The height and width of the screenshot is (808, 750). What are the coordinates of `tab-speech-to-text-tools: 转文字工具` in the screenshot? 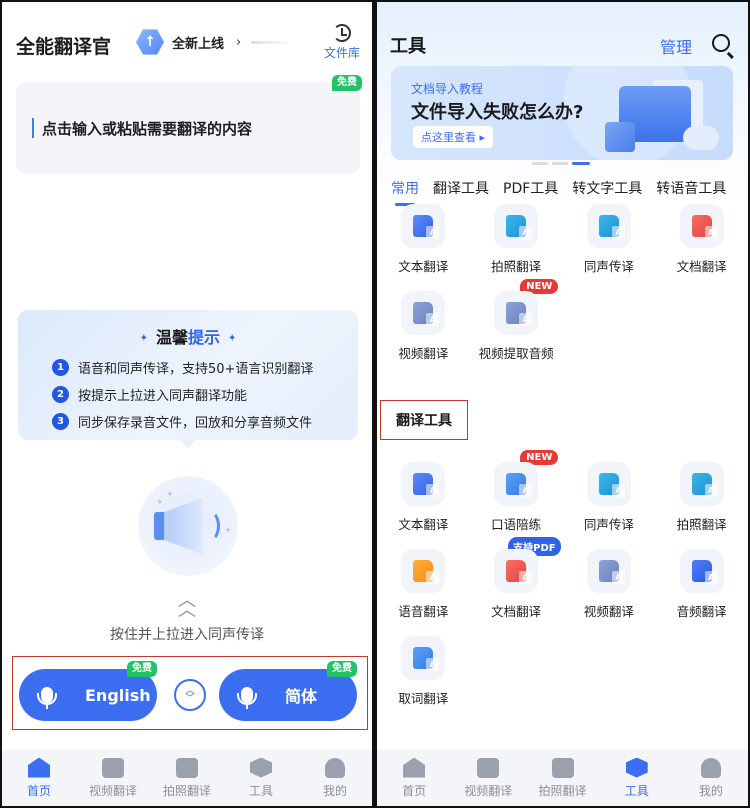 It's located at (607, 188).